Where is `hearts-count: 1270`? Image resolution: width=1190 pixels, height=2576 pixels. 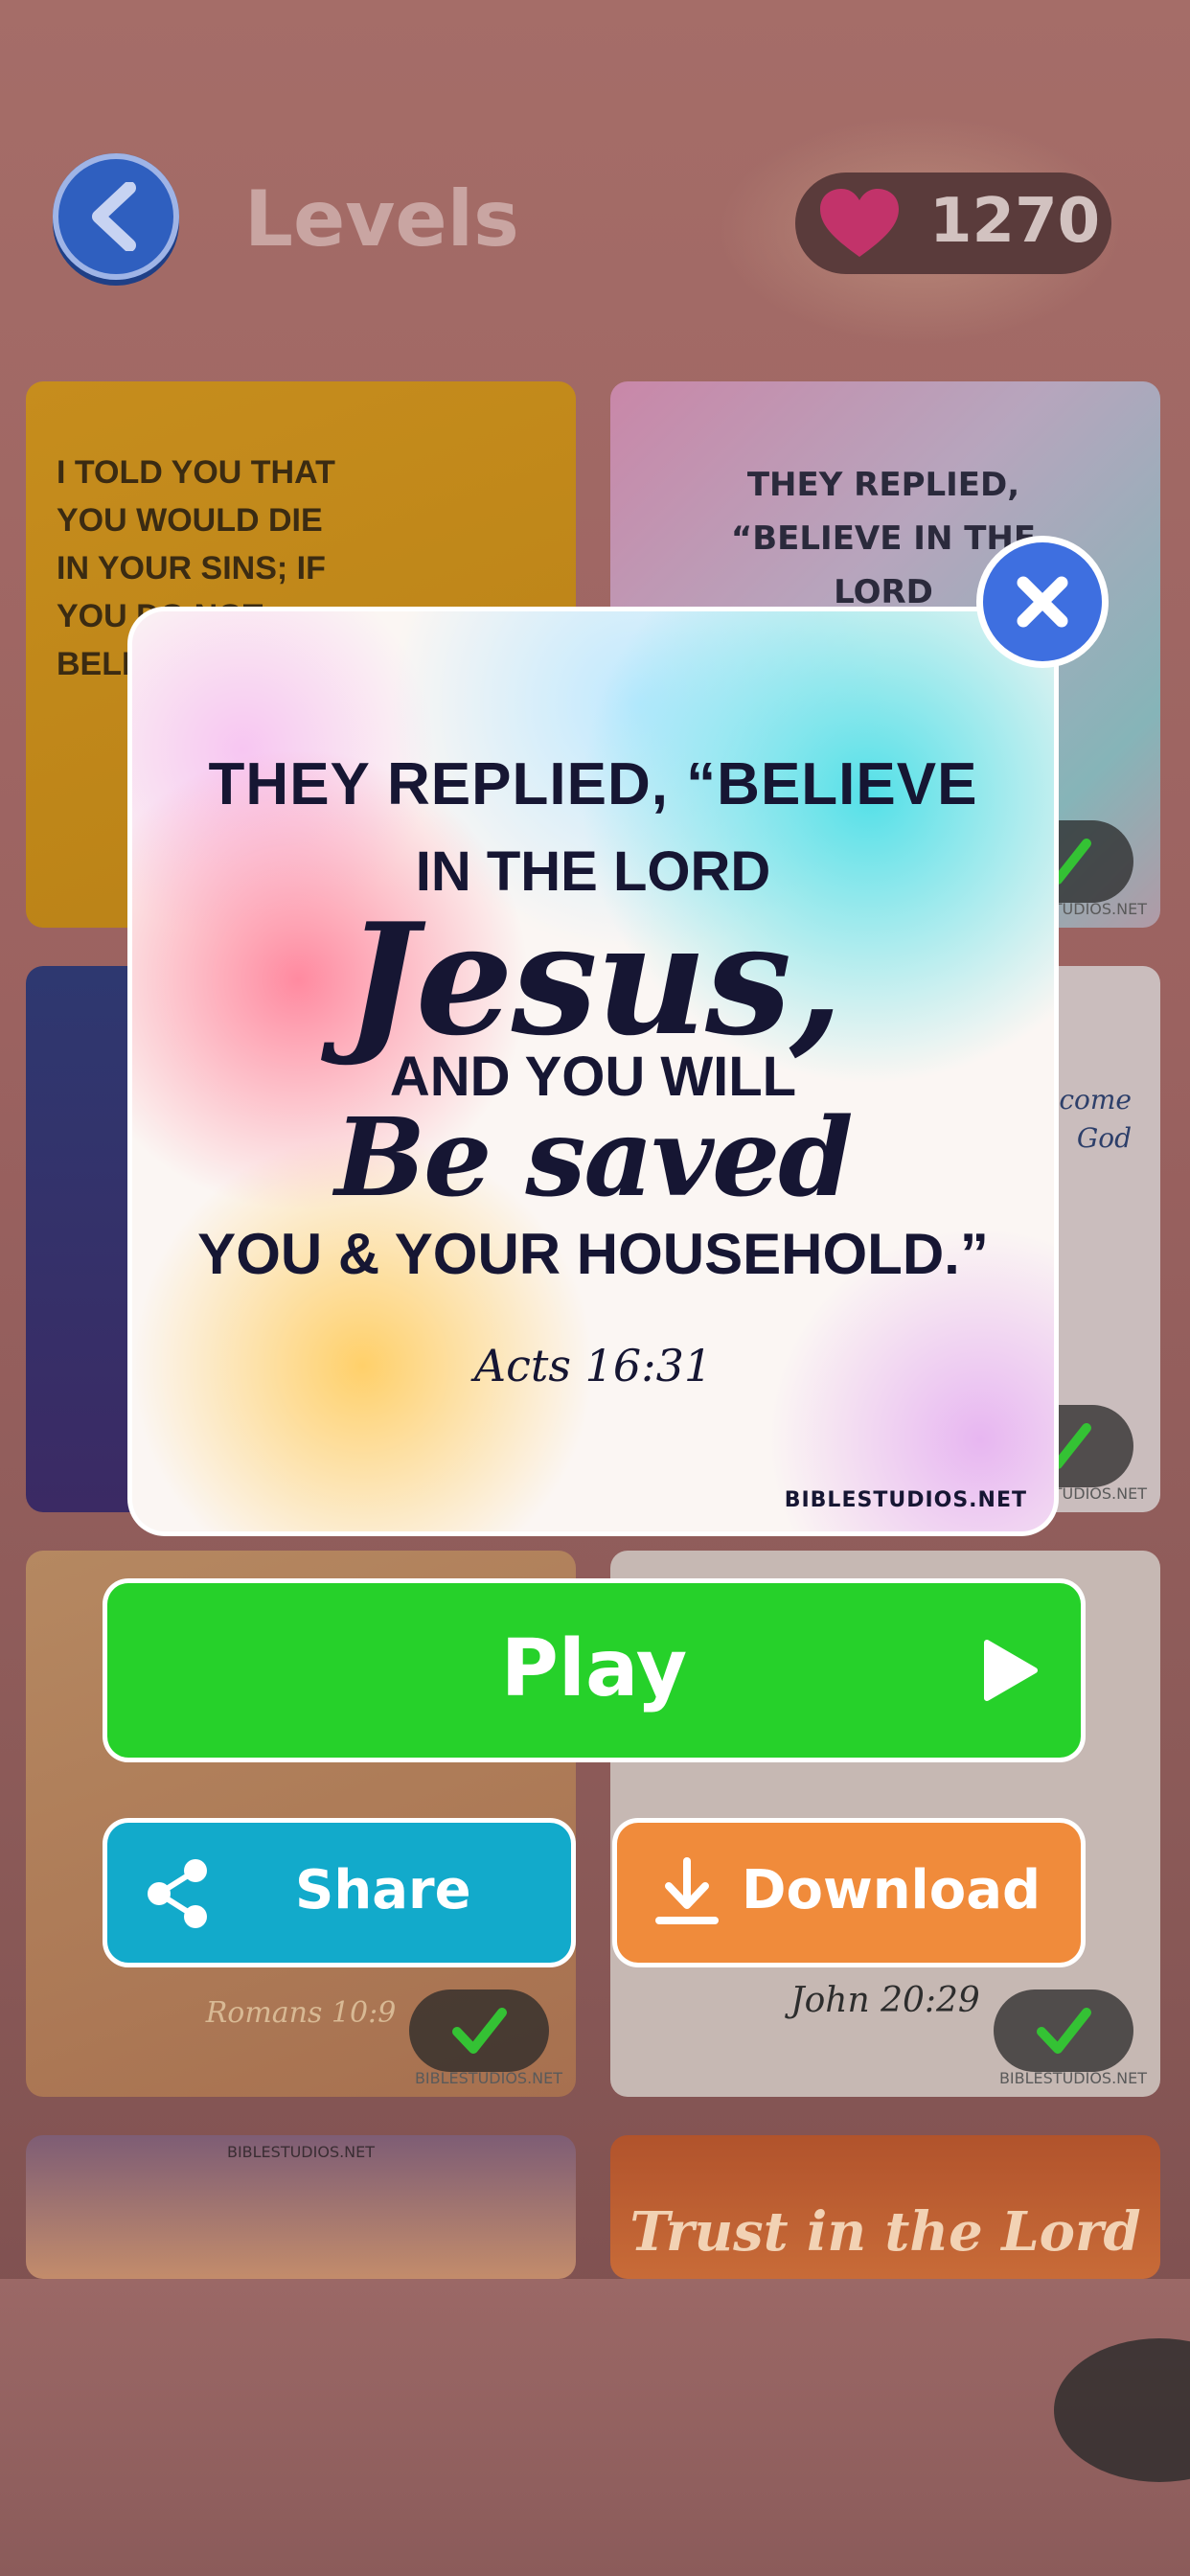 hearts-count: 1270 is located at coordinates (1015, 221).